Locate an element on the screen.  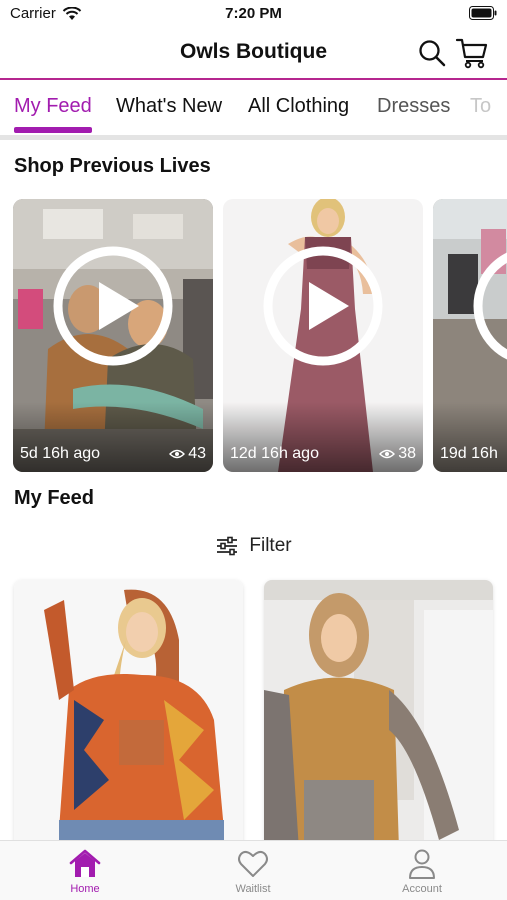
filter-label: Filter is located at coordinates (270, 545).